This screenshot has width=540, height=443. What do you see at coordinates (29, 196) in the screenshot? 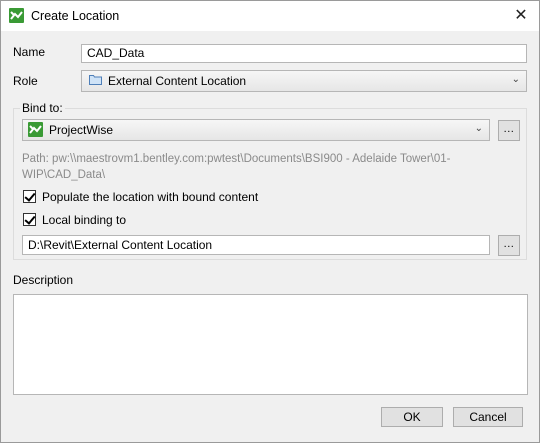
I see `populate-checkbox` at bounding box center [29, 196].